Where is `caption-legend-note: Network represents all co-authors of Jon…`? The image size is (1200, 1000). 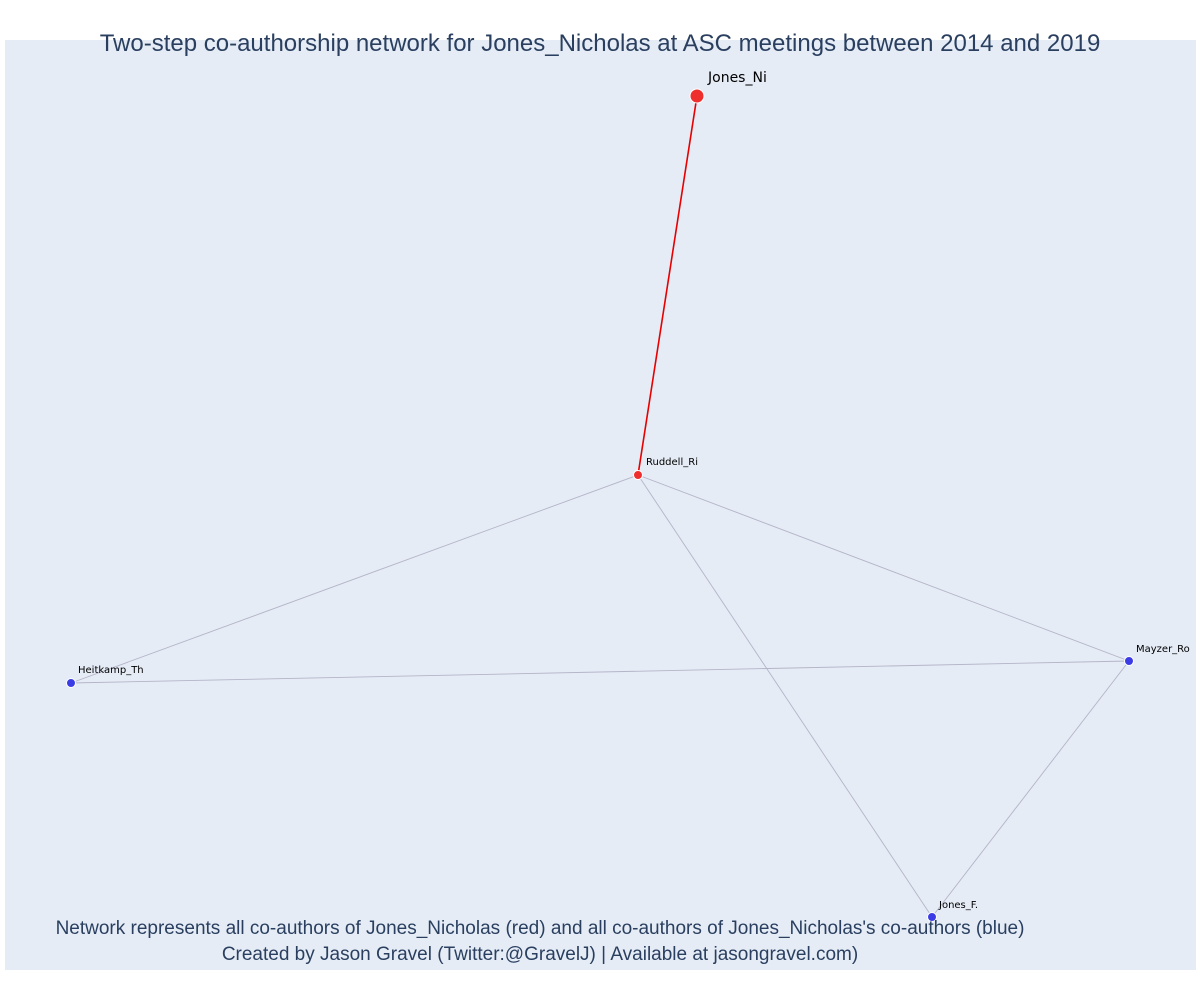 caption-legend-note: Network represents all co-authors of Jon… is located at coordinates (540, 928).